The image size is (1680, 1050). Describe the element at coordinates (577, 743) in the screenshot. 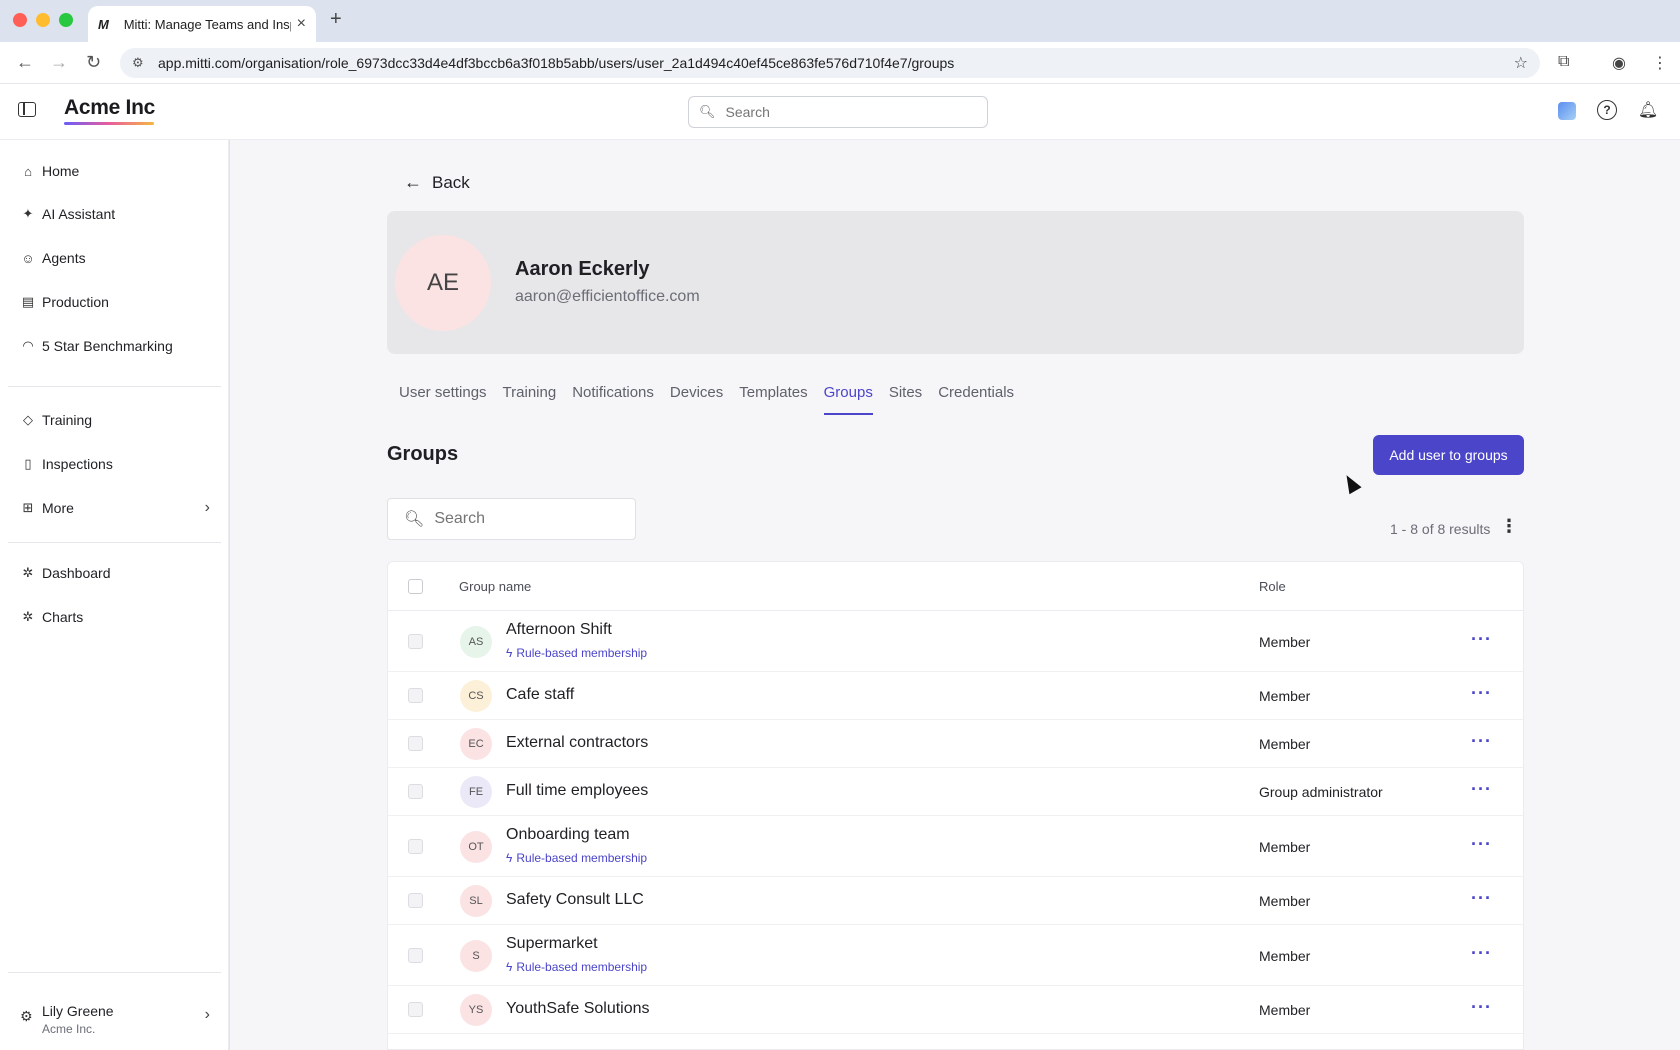

I see `group-name: External contractors` at that location.